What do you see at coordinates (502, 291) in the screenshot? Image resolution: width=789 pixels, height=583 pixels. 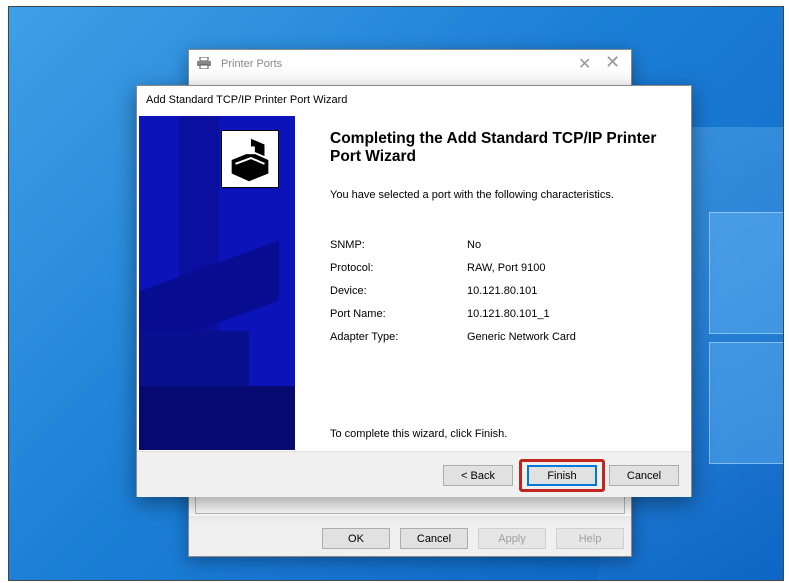 I see `detail-value: 10.121.80.101` at bounding box center [502, 291].